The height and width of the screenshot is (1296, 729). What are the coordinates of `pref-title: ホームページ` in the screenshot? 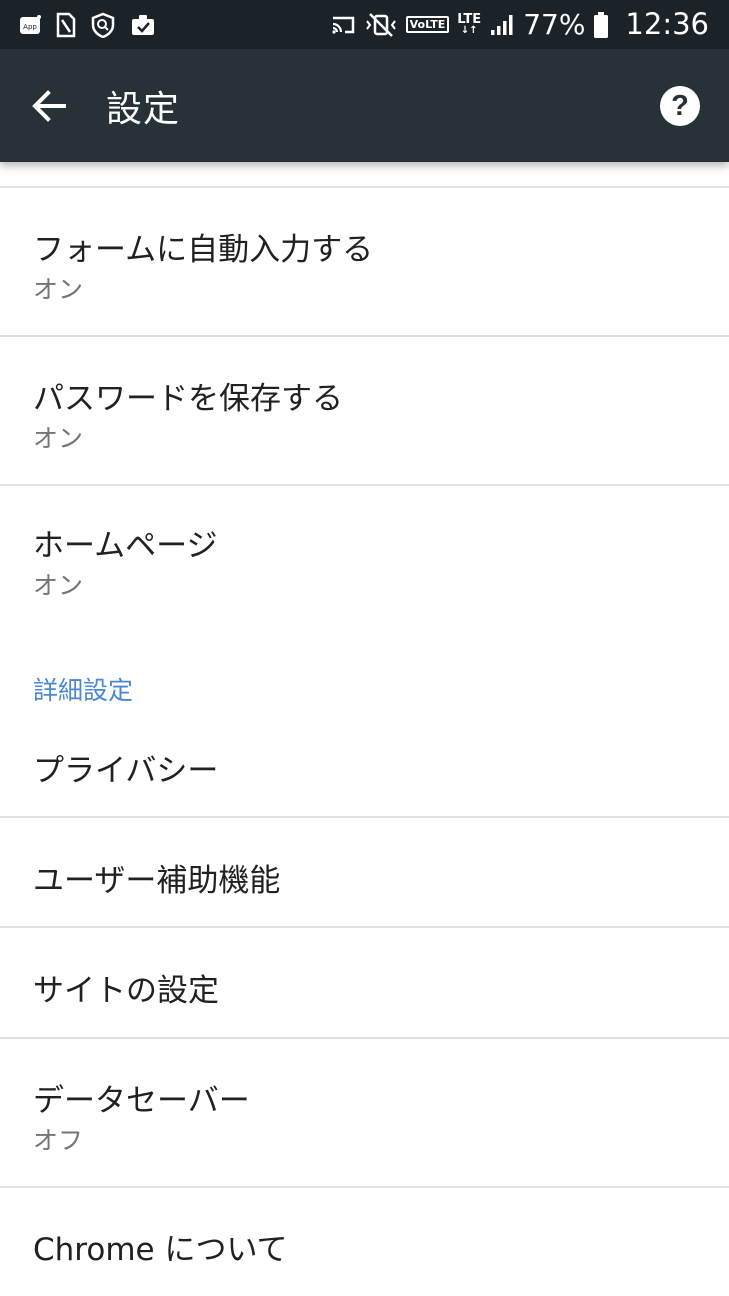 It's located at (125, 546).